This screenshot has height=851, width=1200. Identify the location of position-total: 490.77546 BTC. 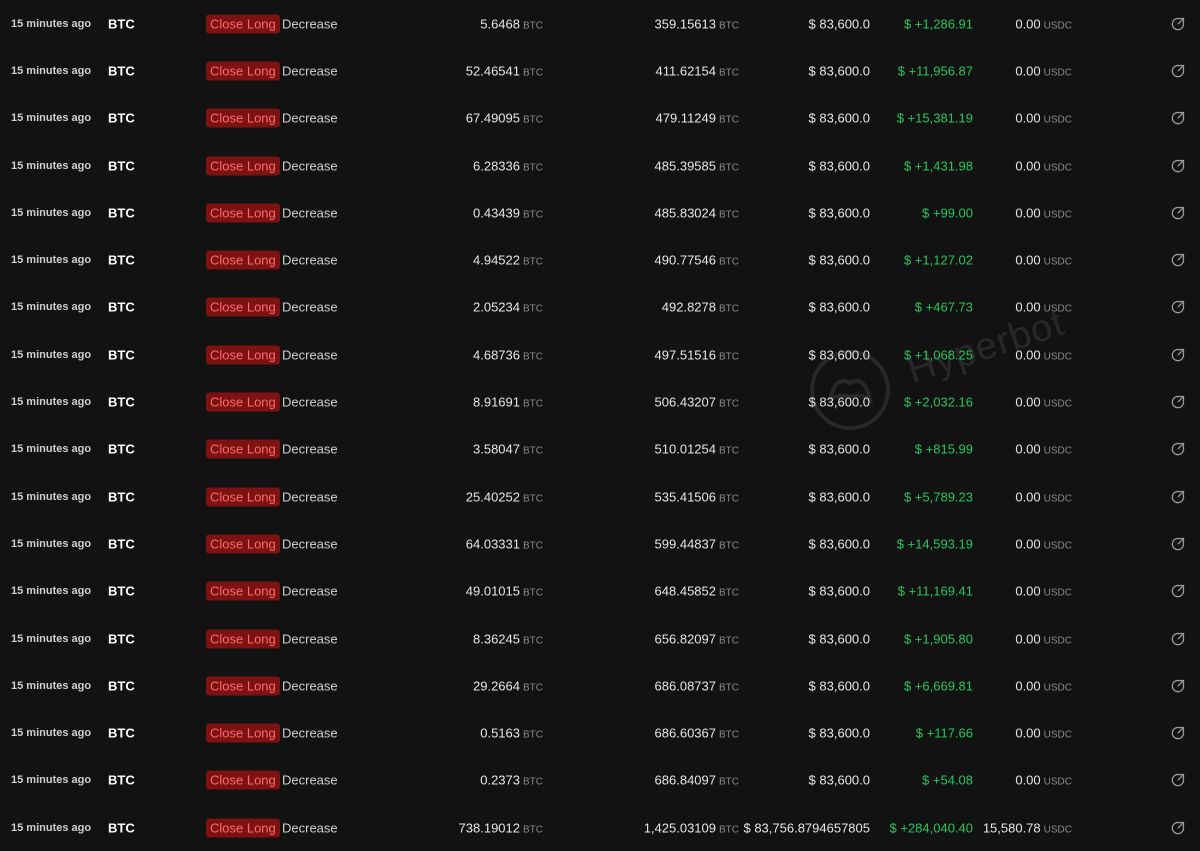
(697, 260).